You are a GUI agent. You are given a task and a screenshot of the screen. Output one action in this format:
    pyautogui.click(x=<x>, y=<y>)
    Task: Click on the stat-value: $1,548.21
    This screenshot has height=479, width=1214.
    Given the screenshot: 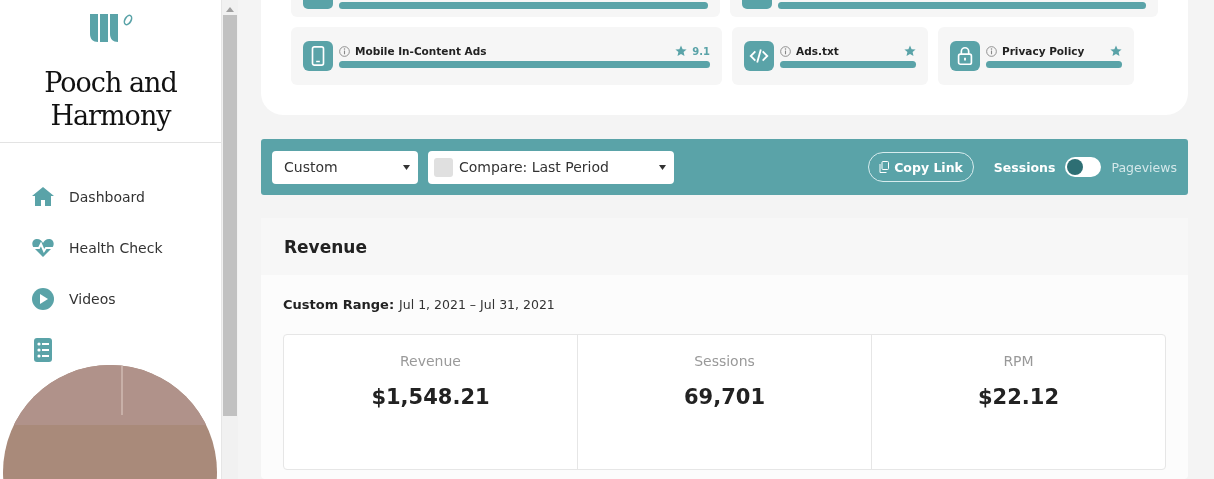 What is the action you would take?
    pyautogui.click(x=430, y=397)
    